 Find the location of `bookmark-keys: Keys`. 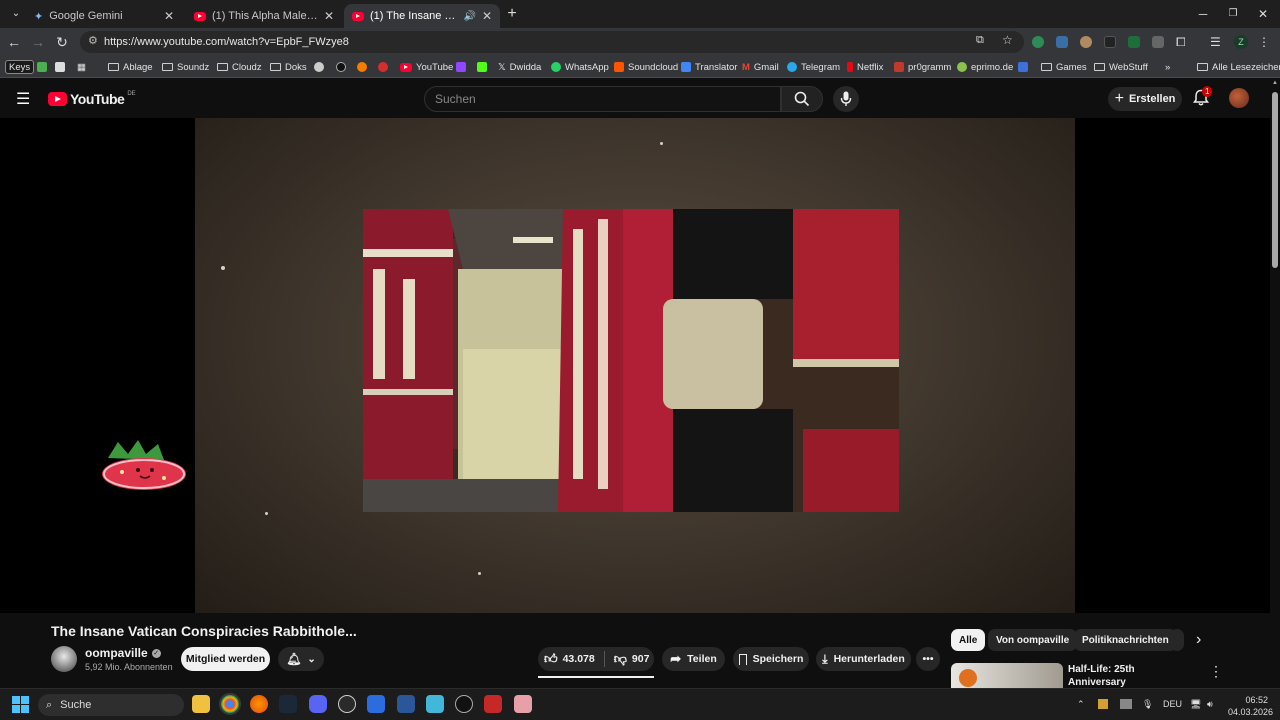

bookmark-keys: Keys is located at coordinates (20, 67).